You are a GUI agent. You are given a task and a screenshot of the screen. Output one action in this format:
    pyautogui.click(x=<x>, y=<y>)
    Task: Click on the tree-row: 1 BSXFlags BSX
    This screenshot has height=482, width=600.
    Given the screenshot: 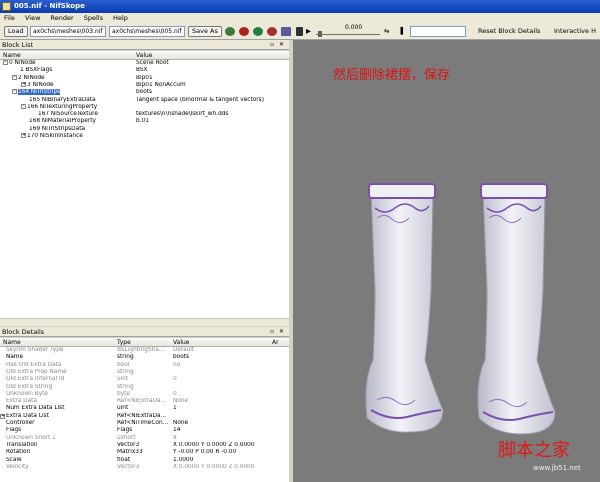 What is the action you would take?
    pyautogui.click(x=144, y=70)
    